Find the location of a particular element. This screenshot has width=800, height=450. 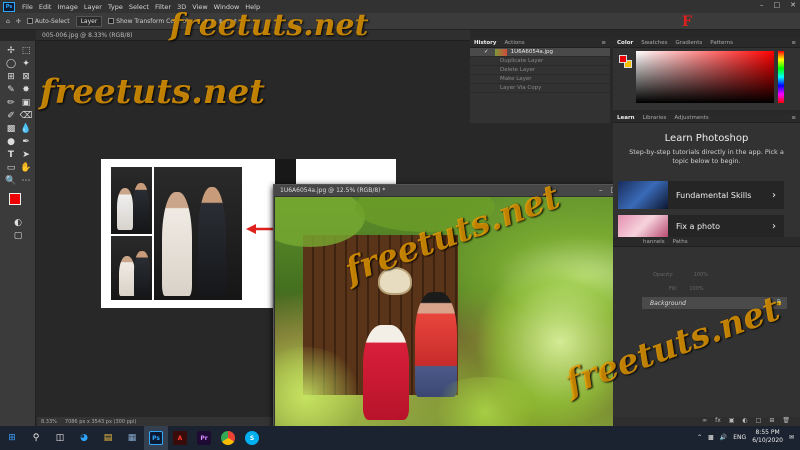

store-icon: ▦ is located at coordinates (132, 438).